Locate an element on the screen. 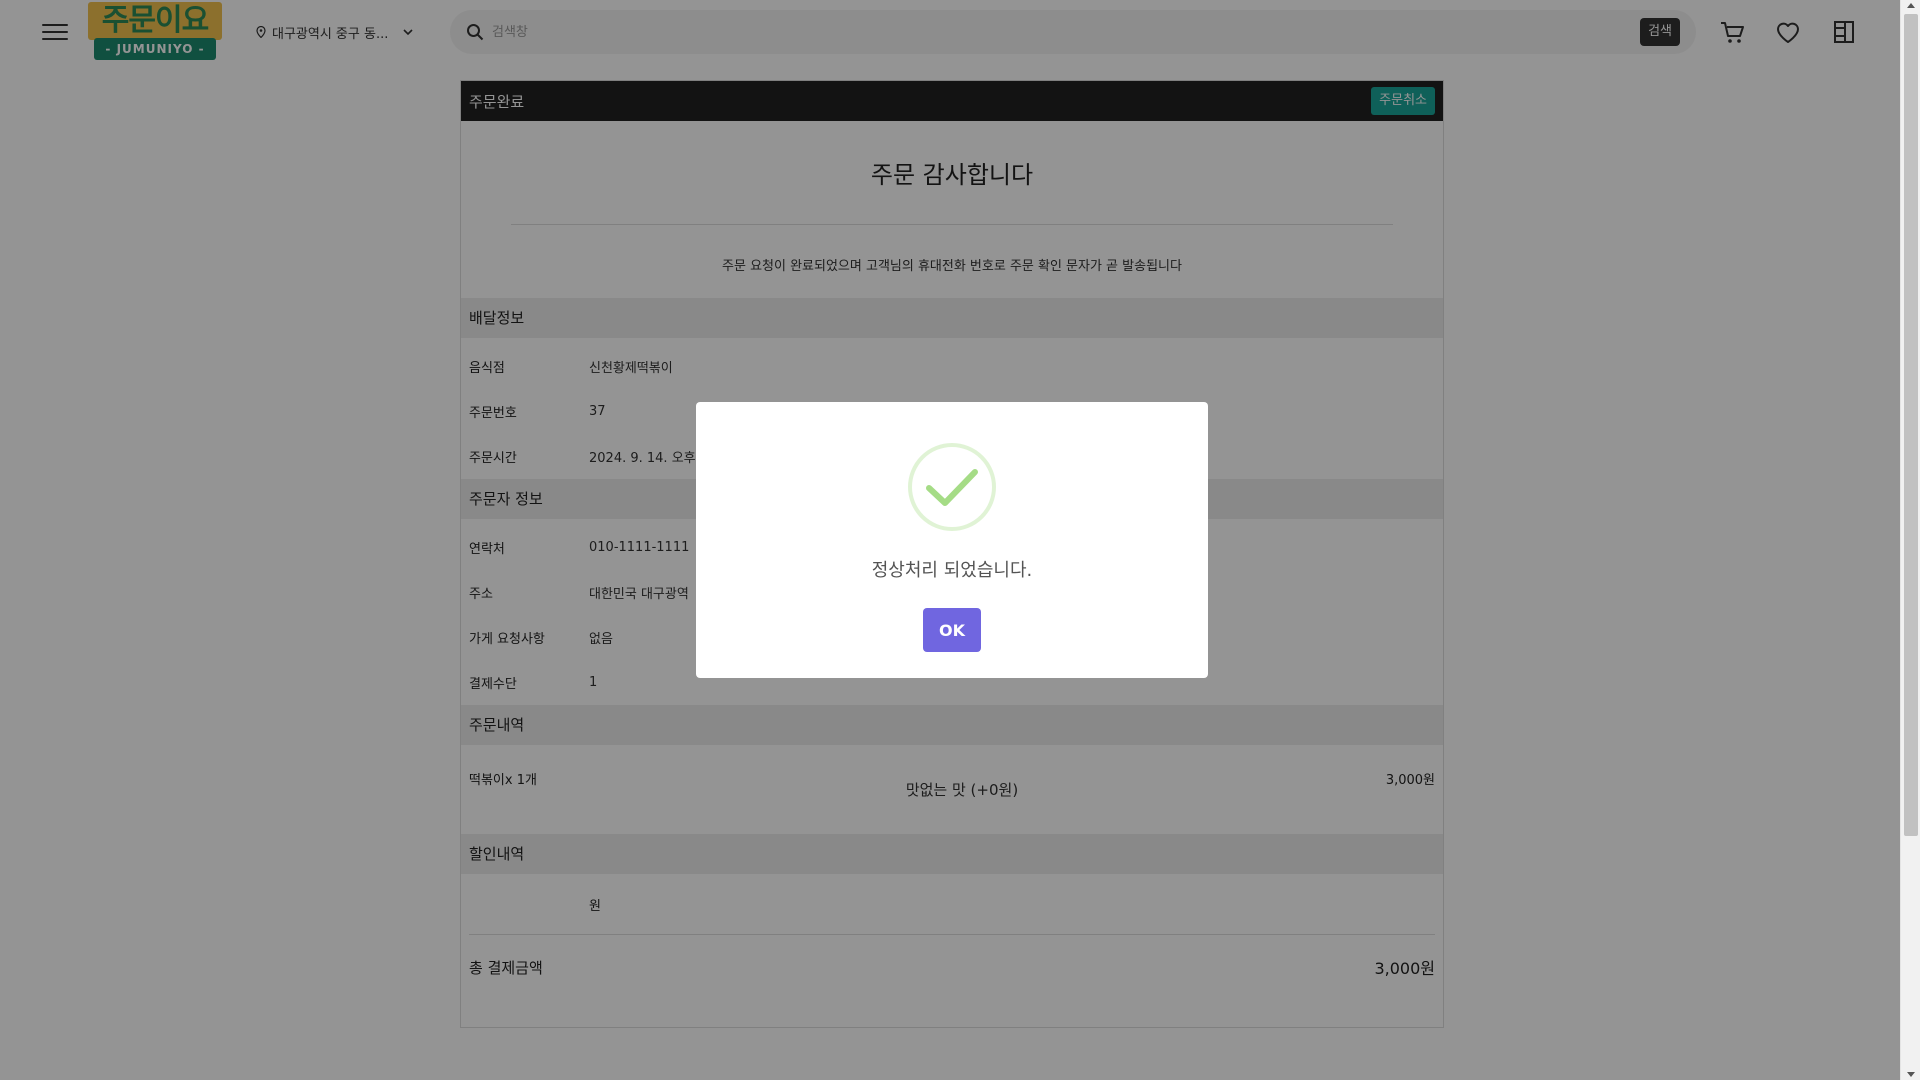 The image size is (1920, 1080). page-scrollbar is located at coordinates (1910, 540).